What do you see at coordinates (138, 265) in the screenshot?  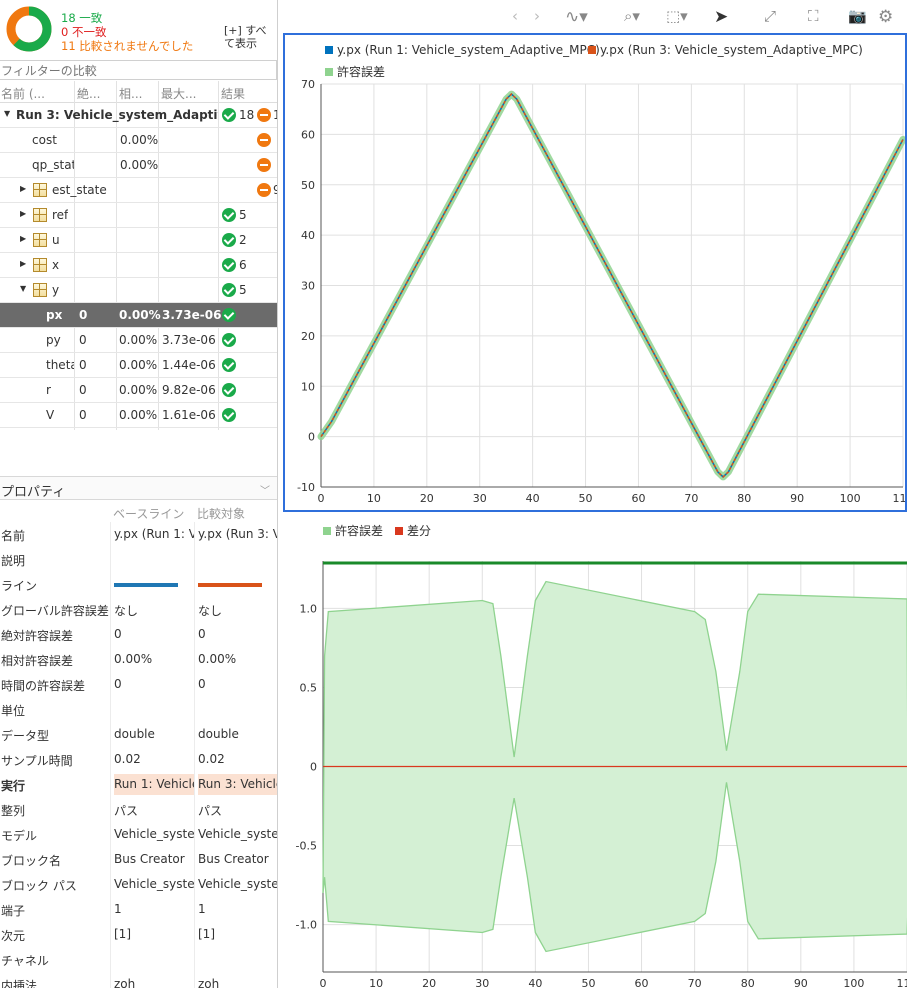 I see `table-row: ▶ x 6` at bounding box center [138, 265].